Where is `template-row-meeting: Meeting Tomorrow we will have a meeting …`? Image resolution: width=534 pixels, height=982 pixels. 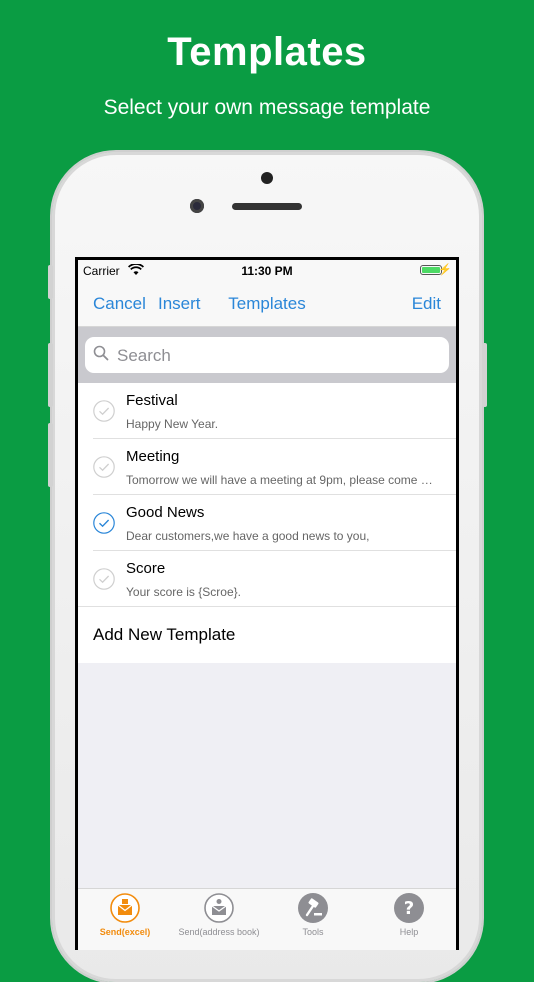 template-row-meeting: Meeting Tomorrow we will have a meeting … is located at coordinates (267, 467).